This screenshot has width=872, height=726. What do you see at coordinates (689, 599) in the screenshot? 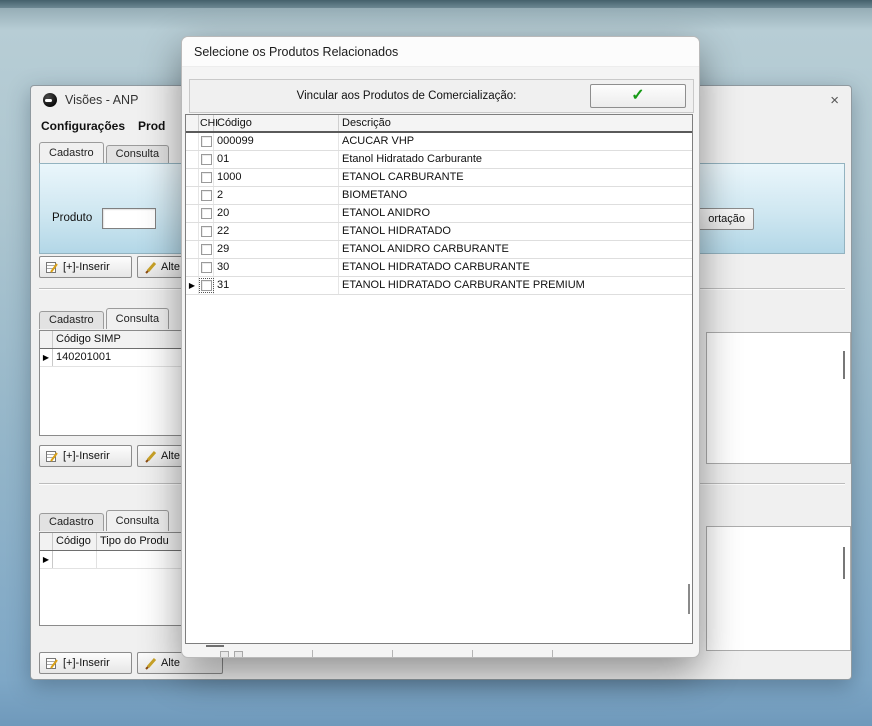
I see `vertical-scrollbar-thumb` at bounding box center [689, 599].